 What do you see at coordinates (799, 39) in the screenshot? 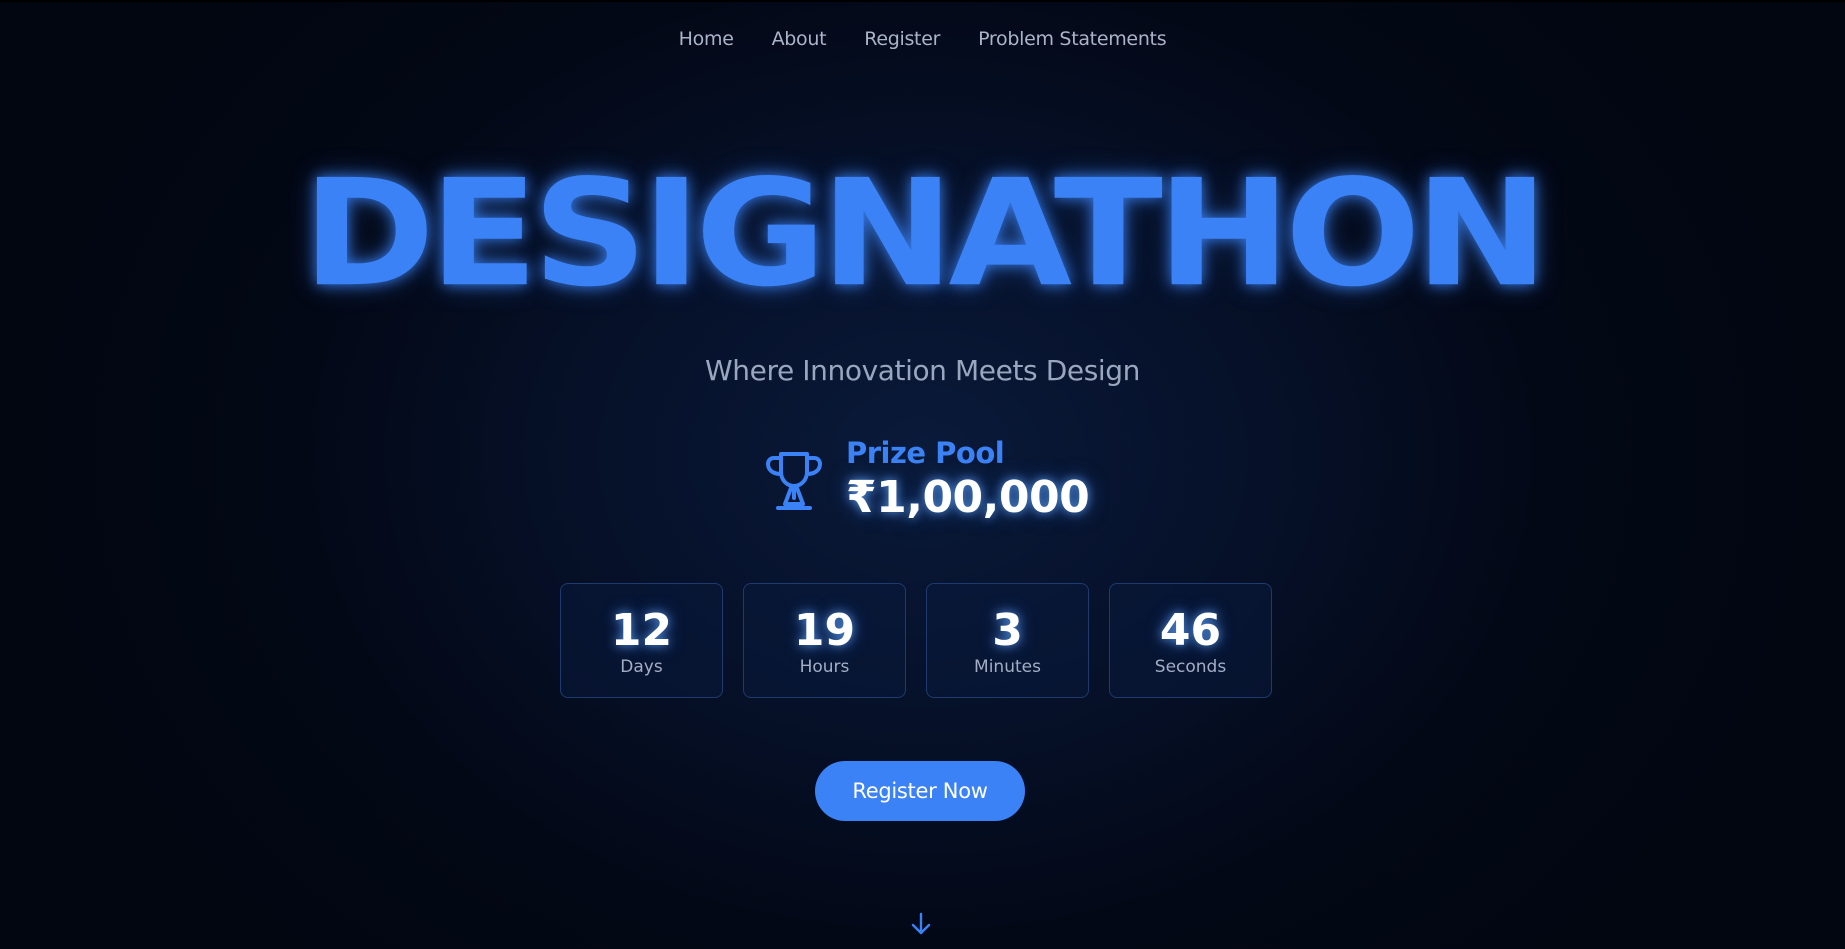
I see `nav-item-about: About` at bounding box center [799, 39].